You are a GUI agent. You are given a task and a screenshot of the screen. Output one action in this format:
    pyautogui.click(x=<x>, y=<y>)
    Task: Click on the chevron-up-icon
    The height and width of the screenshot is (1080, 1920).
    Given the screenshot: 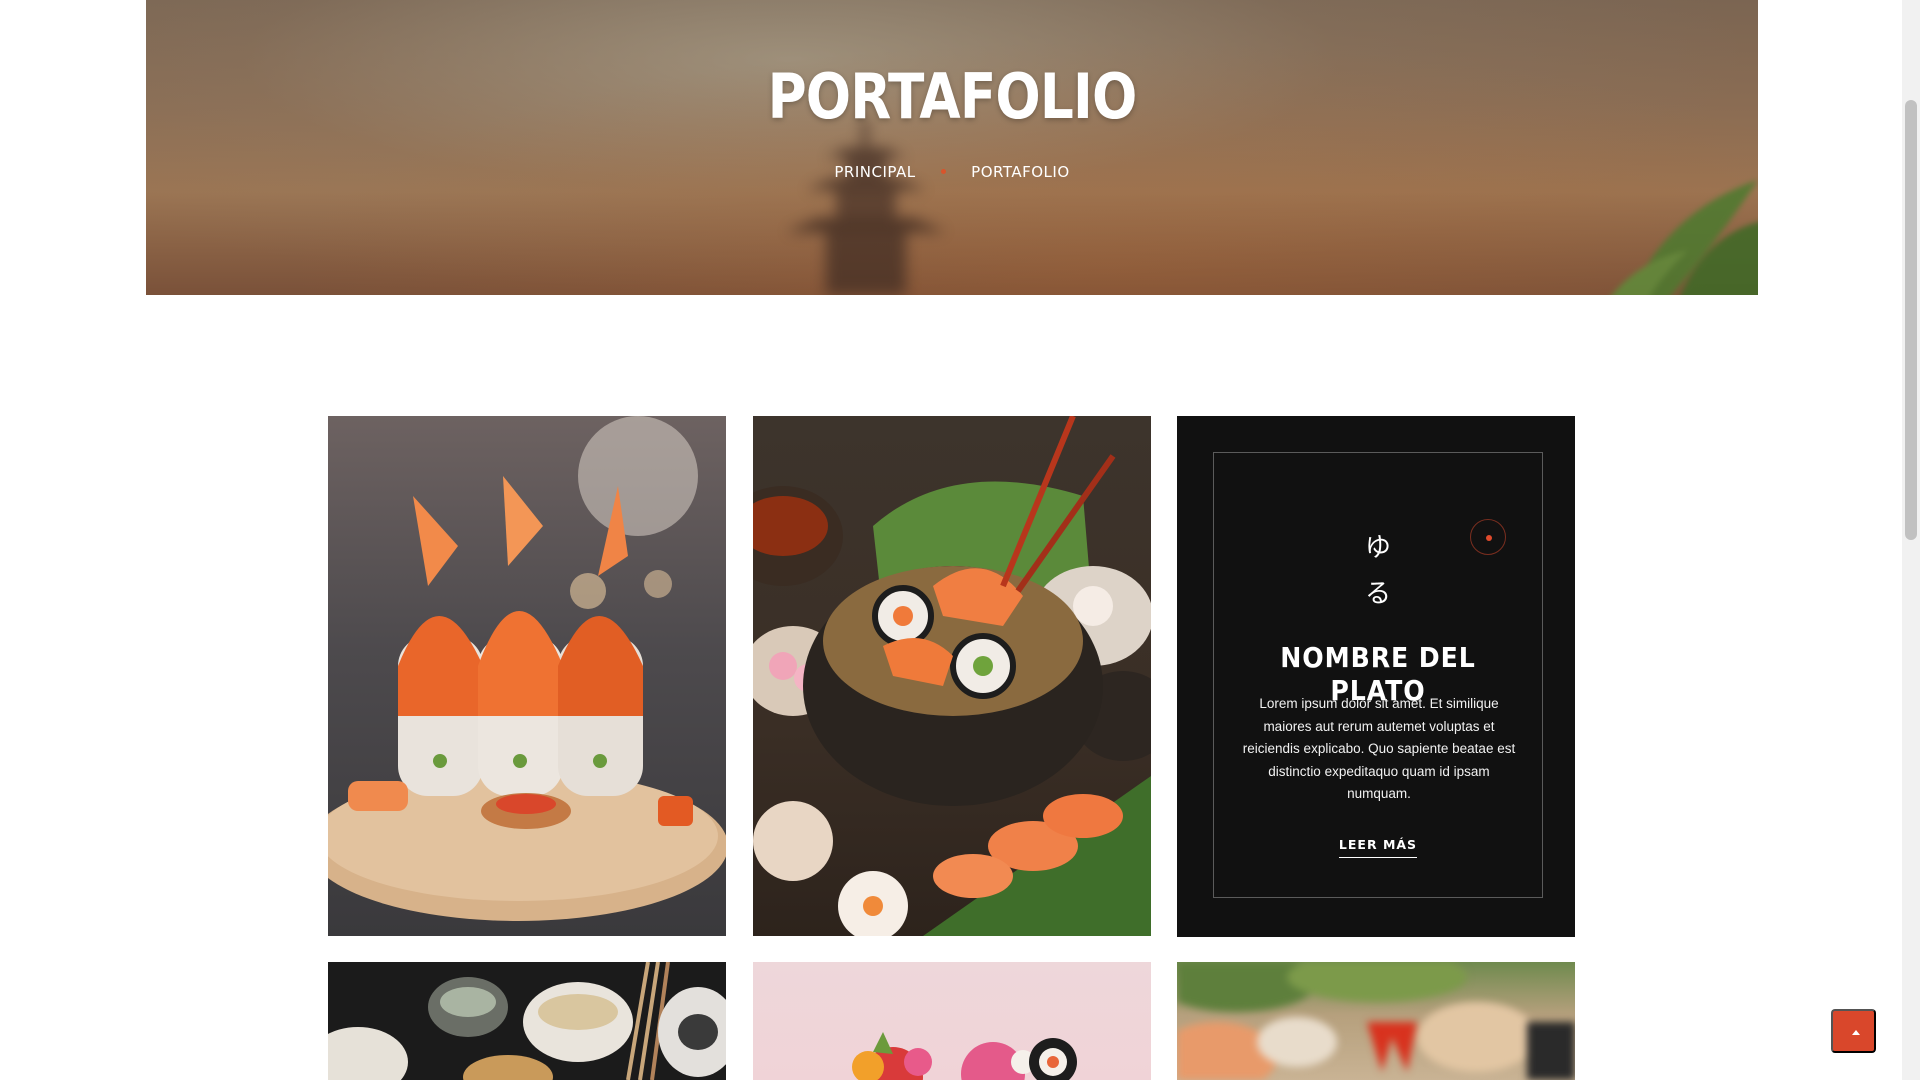 What is the action you would take?
    pyautogui.click(x=1856, y=1032)
    